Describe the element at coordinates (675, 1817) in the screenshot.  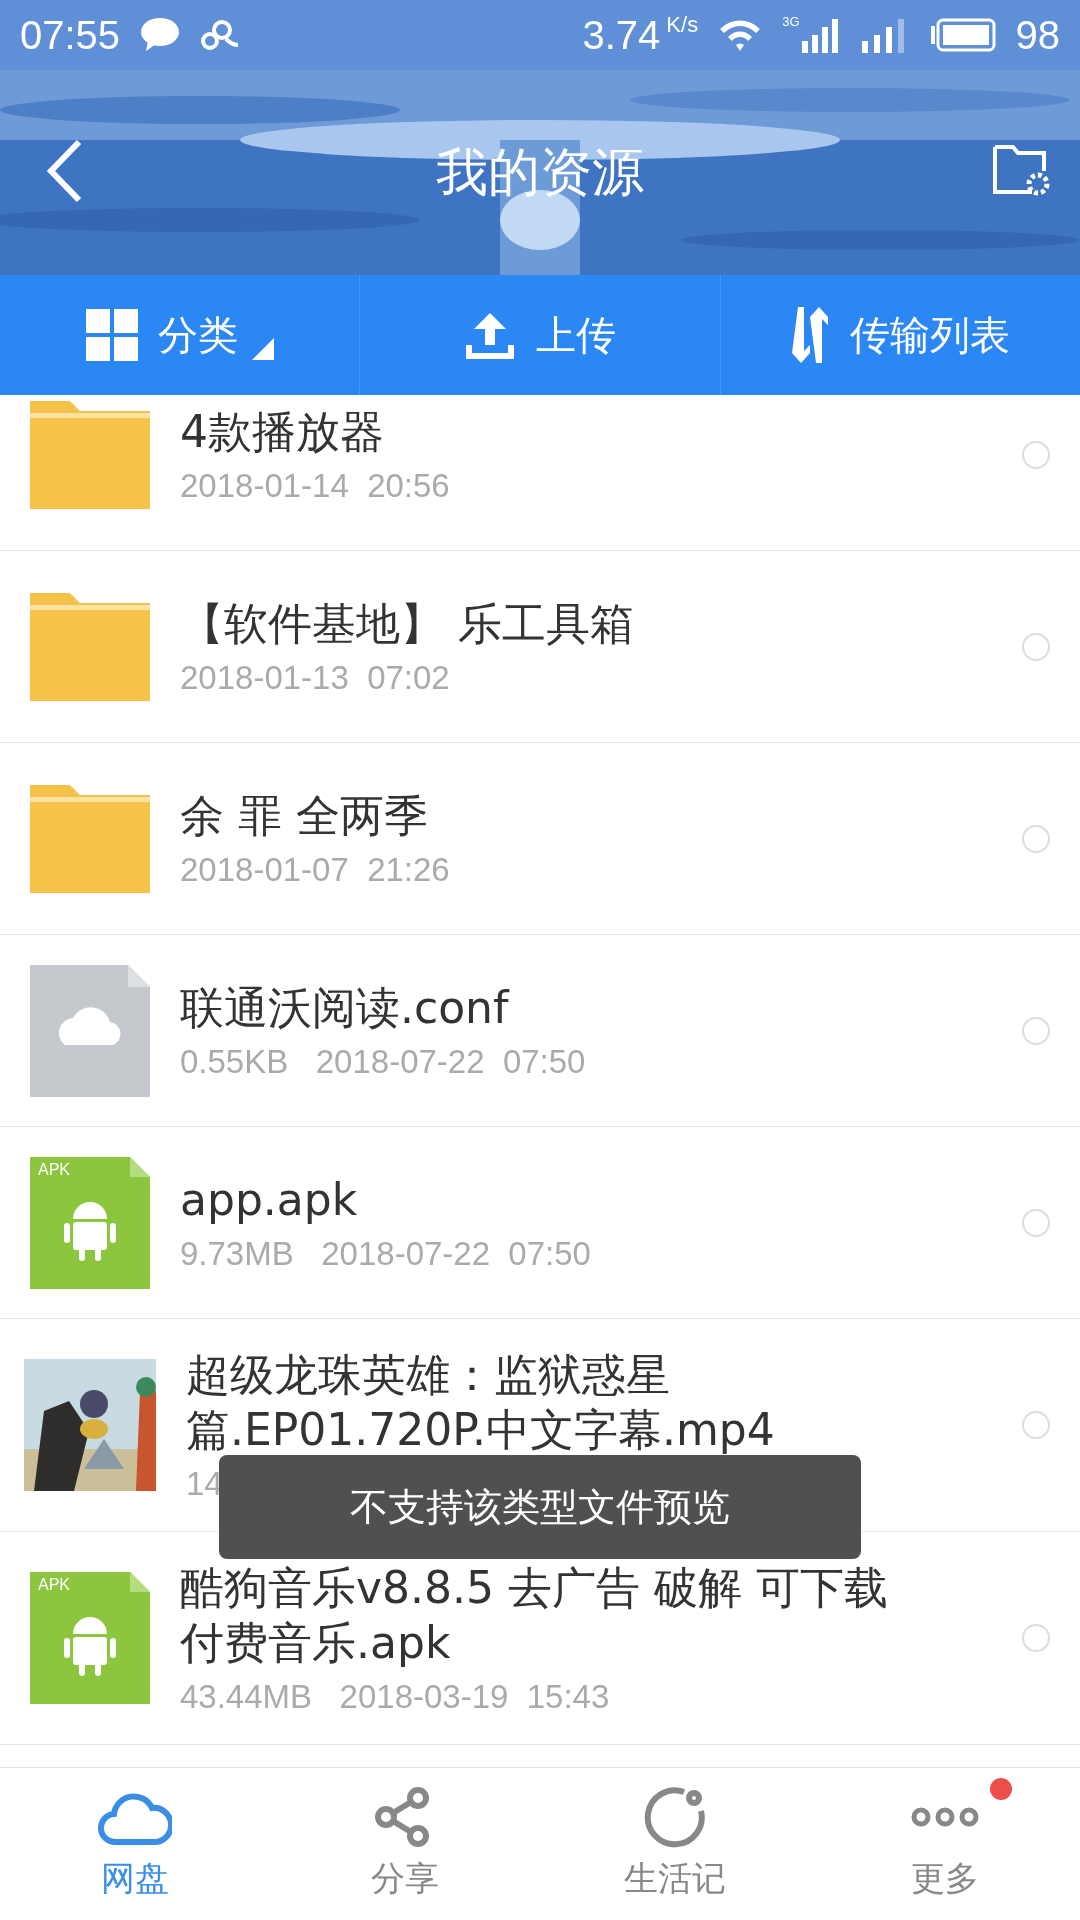
I see `refresh-icon` at that location.